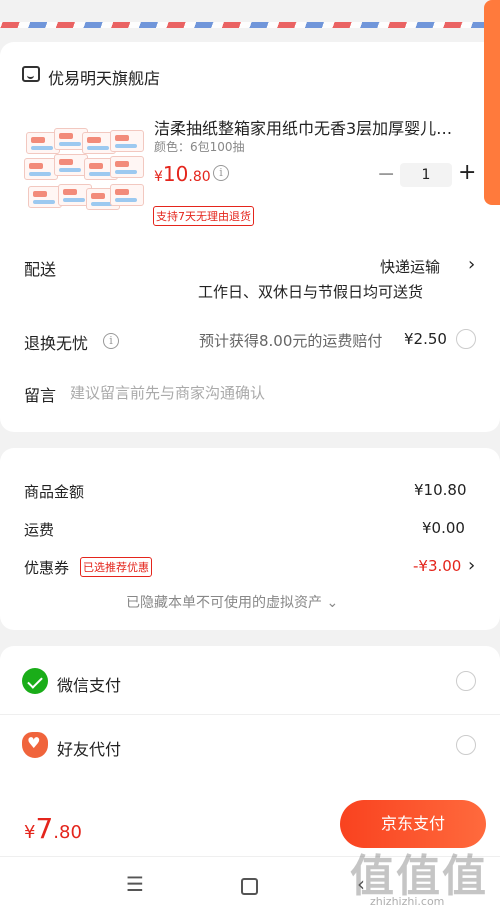  What do you see at coordinates (54, 492) in the screenshot?
I see `goods-amount-label: 商品金额` at bounding box center [54, 492].